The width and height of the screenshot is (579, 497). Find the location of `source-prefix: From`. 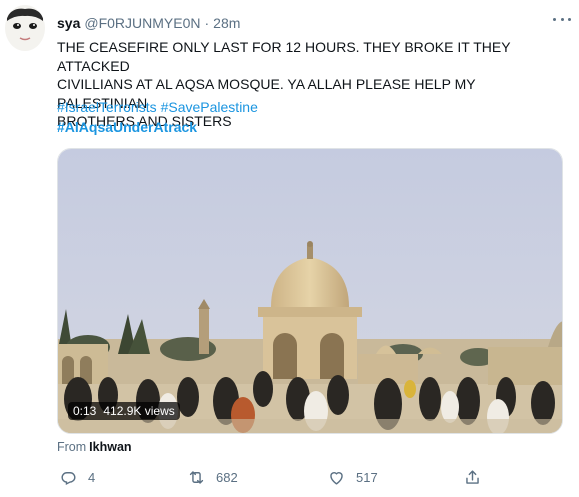

source-prefix: From is located at coordinates (72, 447).